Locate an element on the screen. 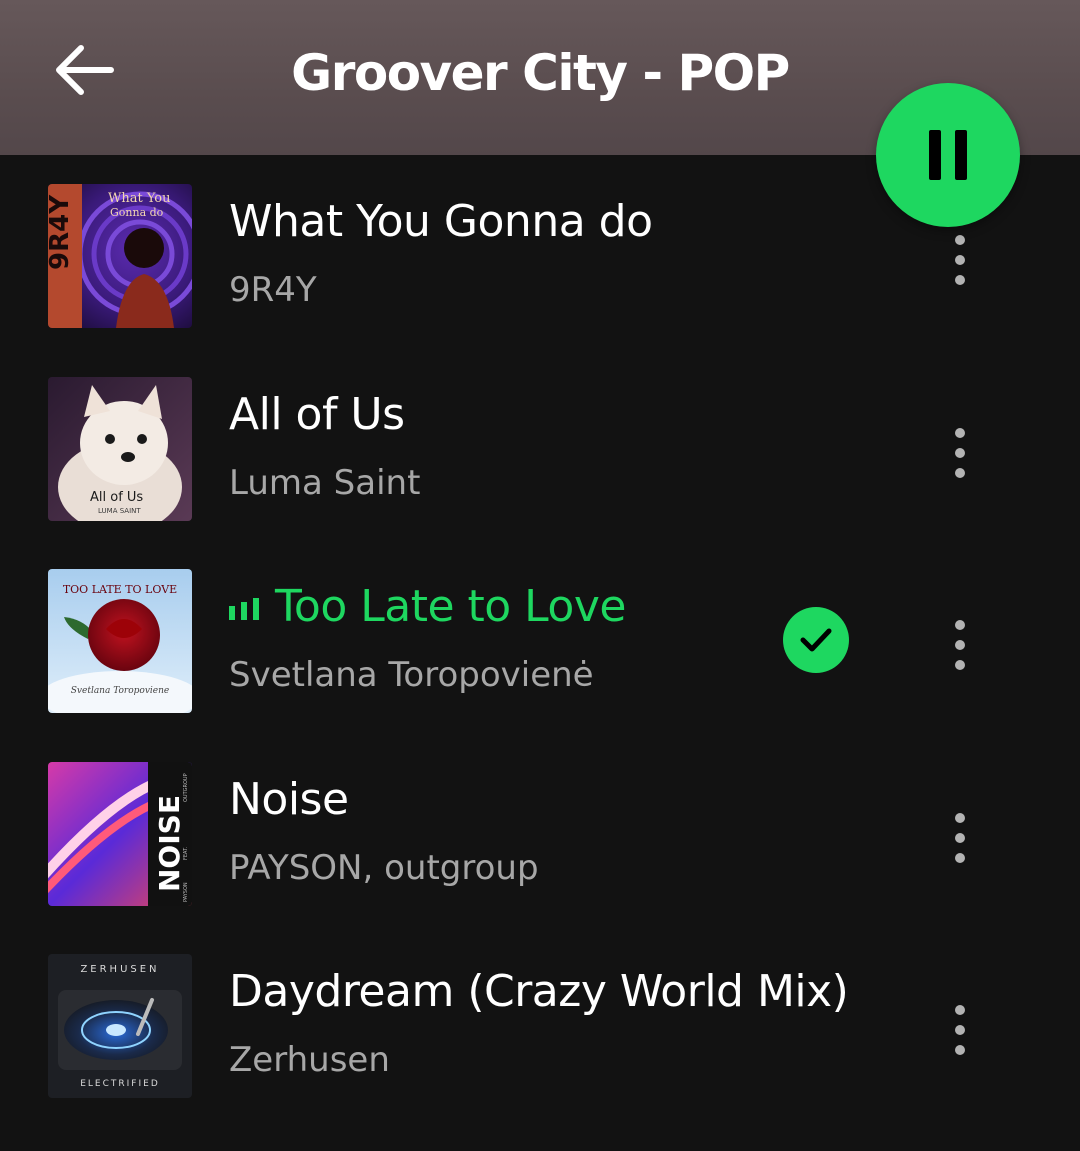 The width and height of the screenshot is (1080, 1151). svg-text: Gonna do is located at coordinates (137, 212).